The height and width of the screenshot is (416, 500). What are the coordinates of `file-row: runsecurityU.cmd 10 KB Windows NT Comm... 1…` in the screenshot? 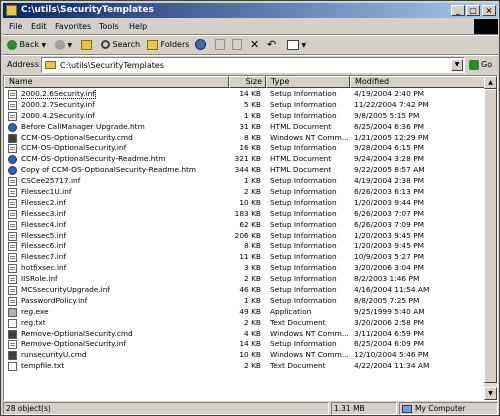 It's located at (245, 355).